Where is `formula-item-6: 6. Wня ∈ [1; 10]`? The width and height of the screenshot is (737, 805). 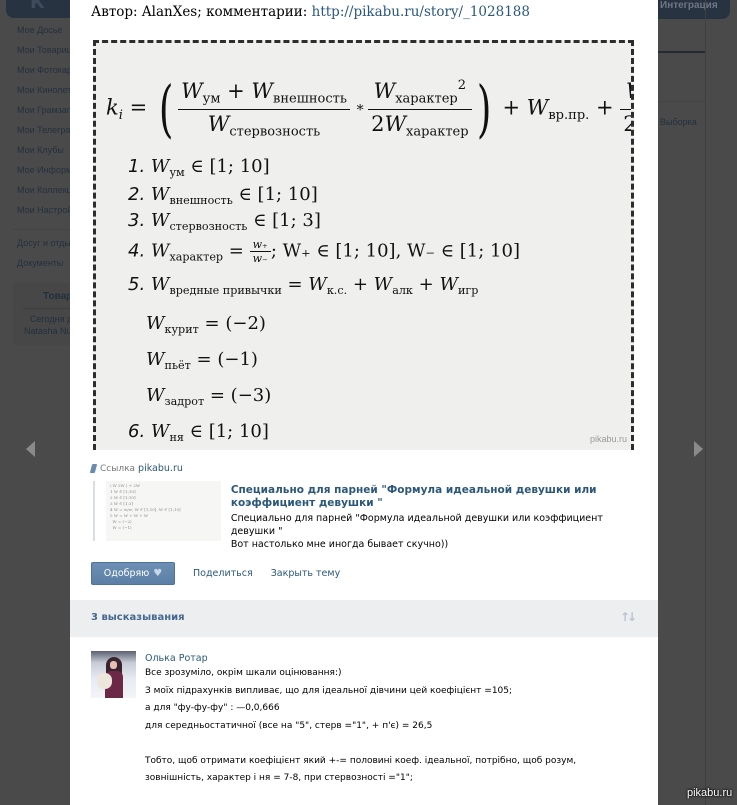
formula-item-6: 6. Wня ∈ [1; 10] is located at coordinates (198, 432).